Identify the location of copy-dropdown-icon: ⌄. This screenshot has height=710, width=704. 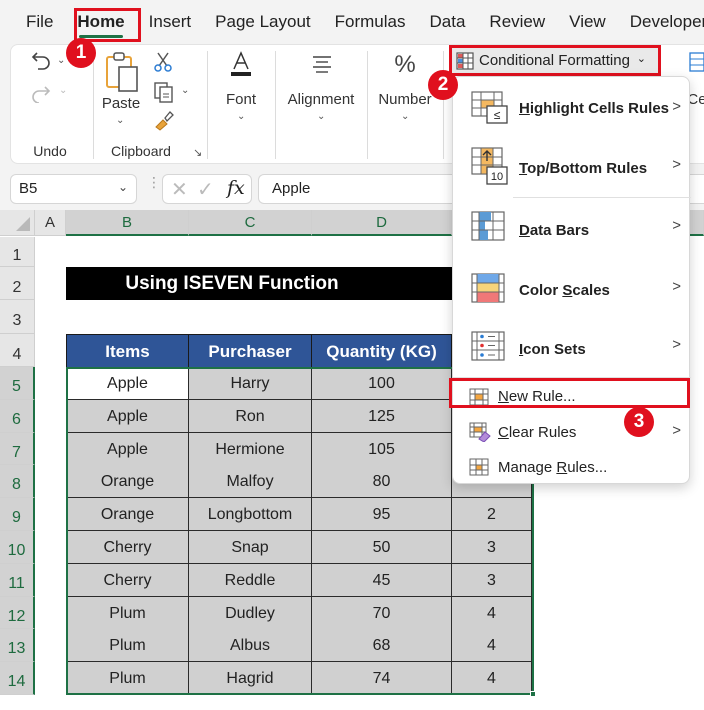
(185, 90).